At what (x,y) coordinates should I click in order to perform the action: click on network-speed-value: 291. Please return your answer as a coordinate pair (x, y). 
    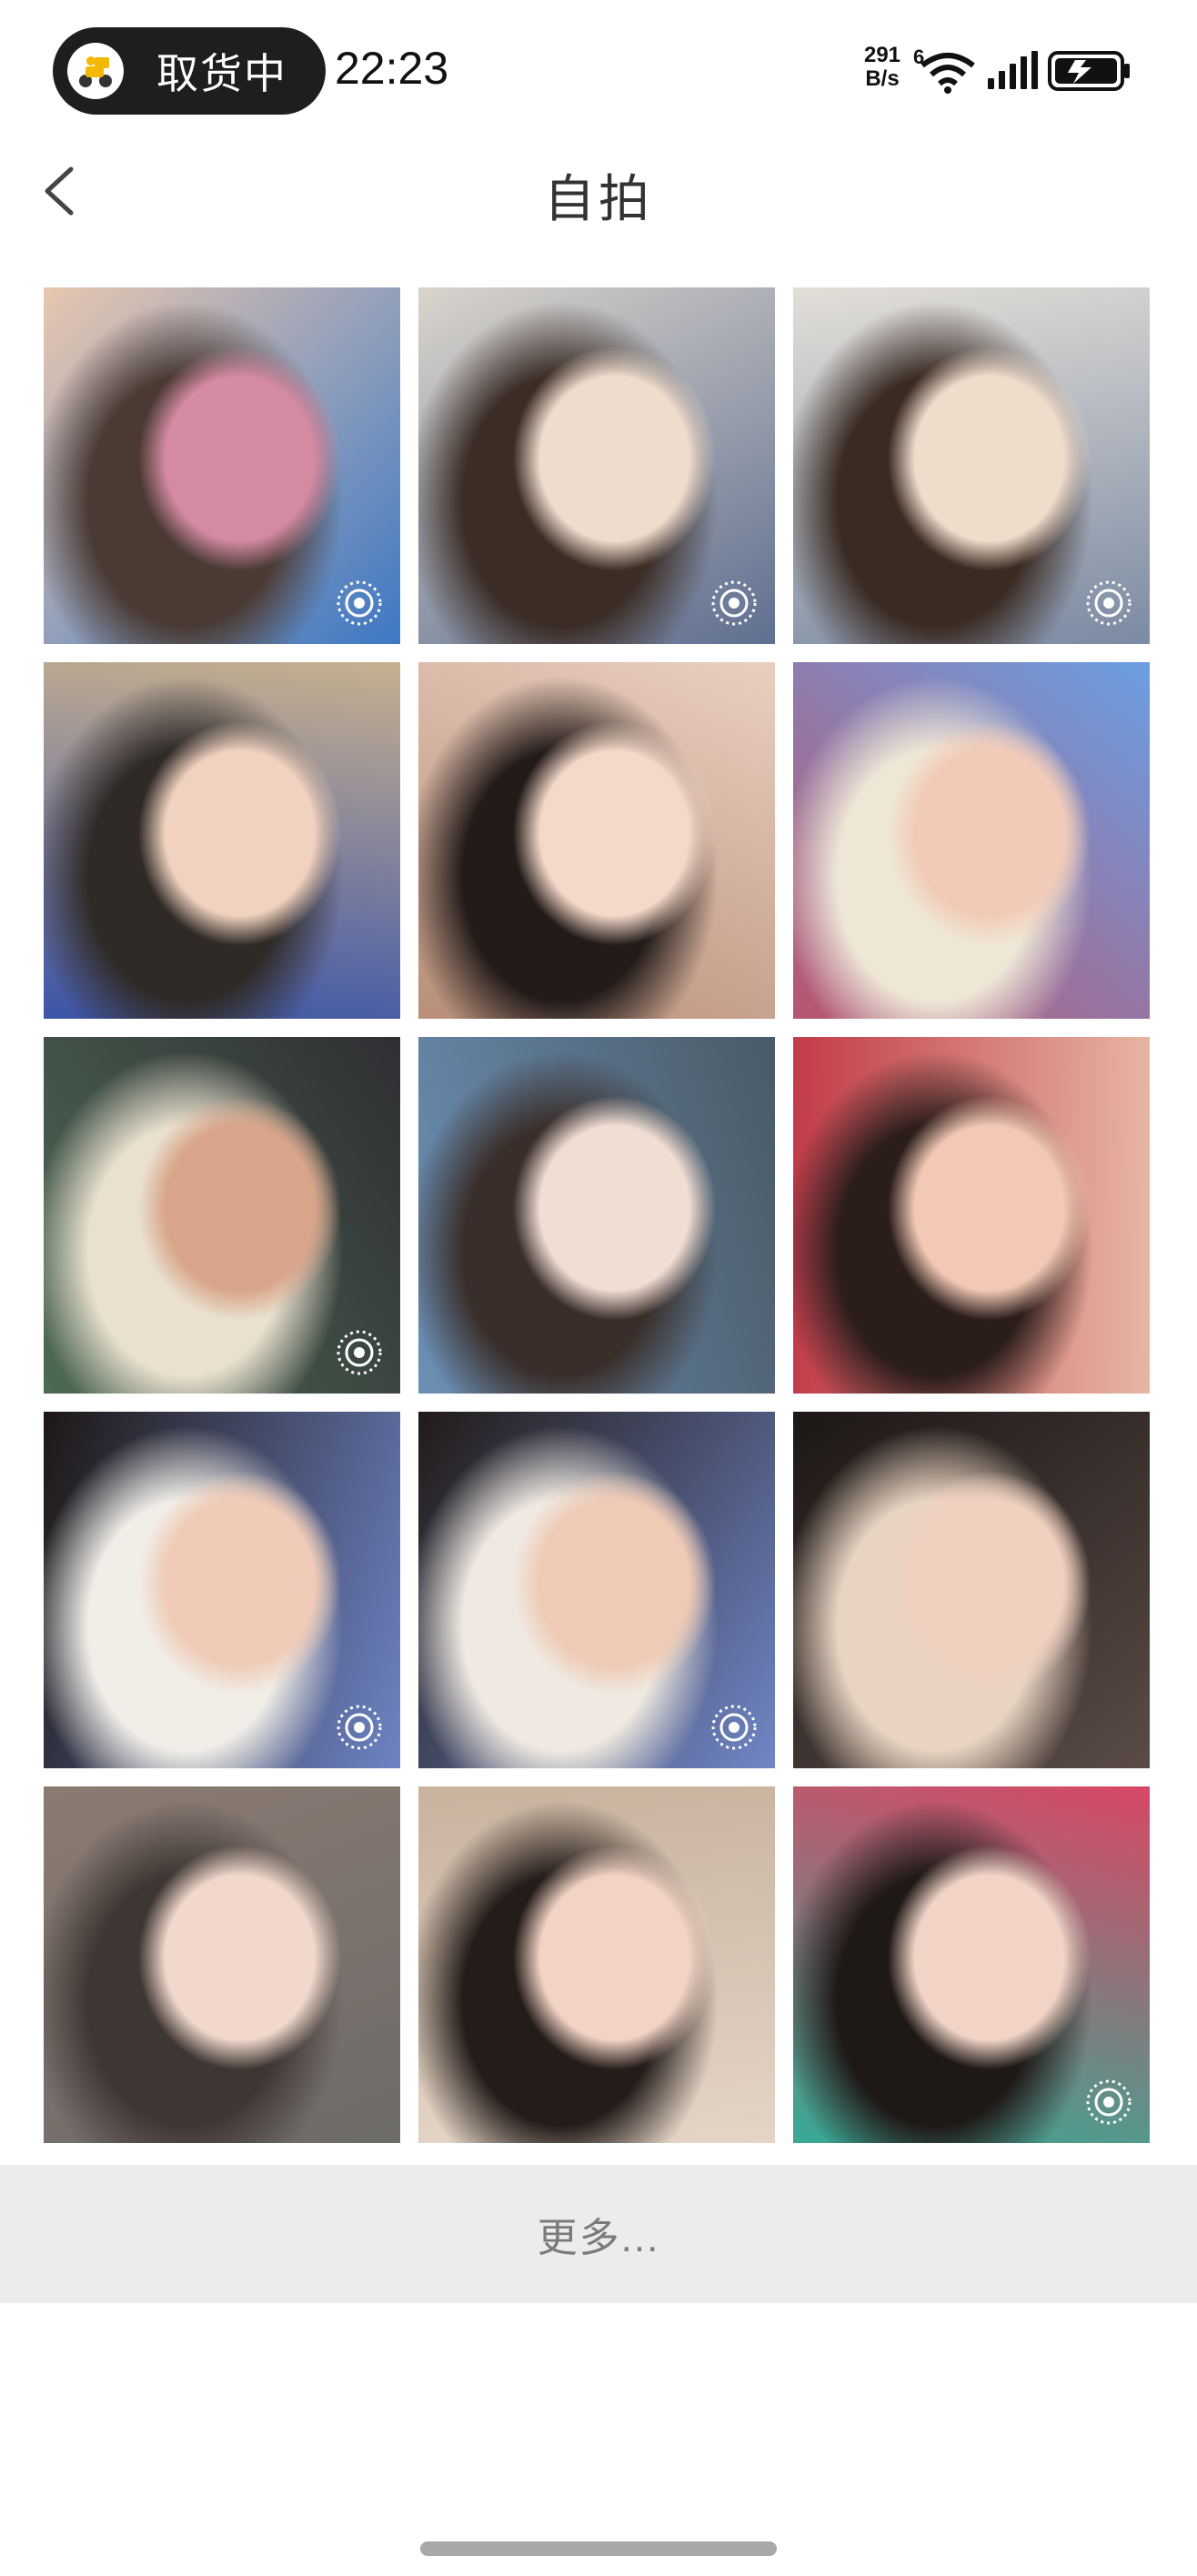
    Looking at the image, I should click on (882, 55).